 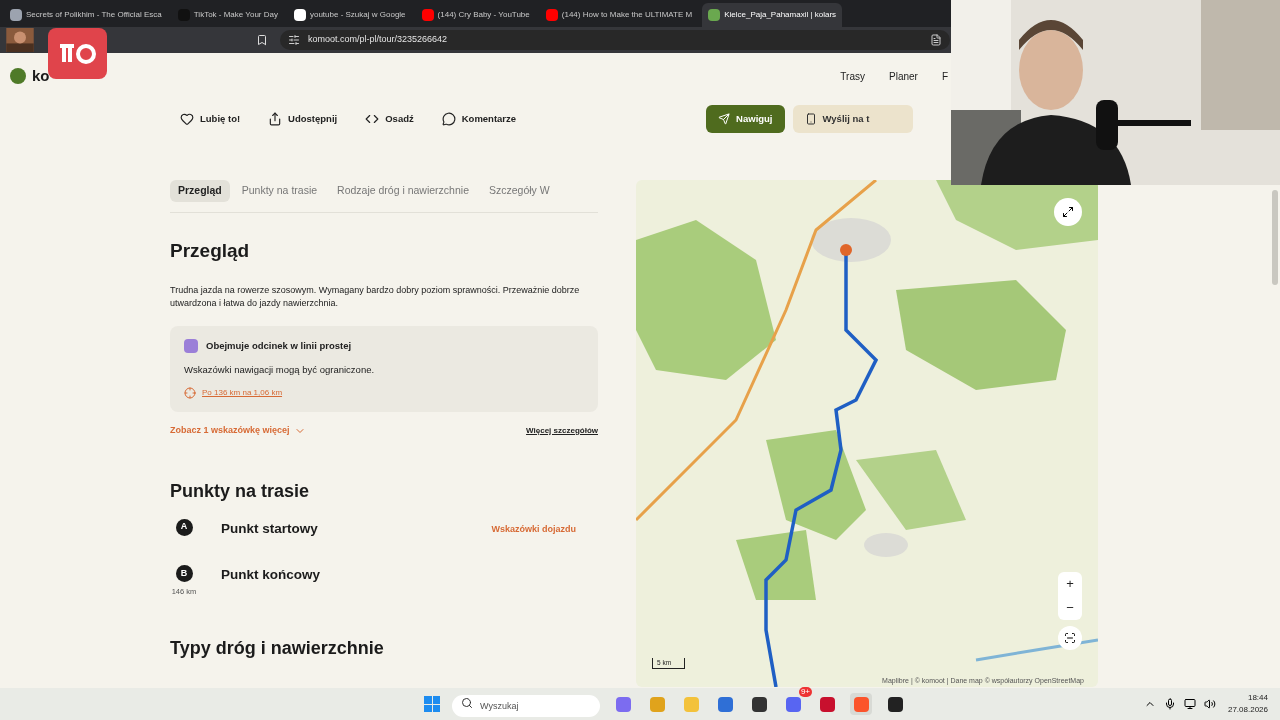 I want to click on volume-icon, so click(x=1209, y=704).